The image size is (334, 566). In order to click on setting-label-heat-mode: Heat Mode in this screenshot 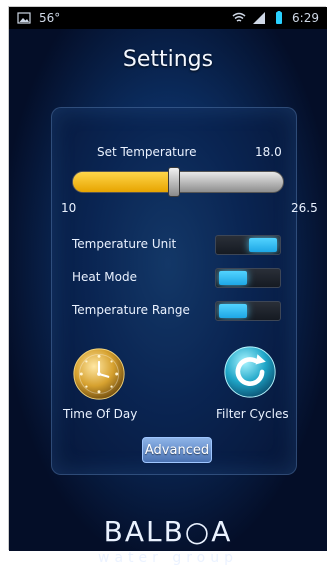, I will do `click(104, 277)`.